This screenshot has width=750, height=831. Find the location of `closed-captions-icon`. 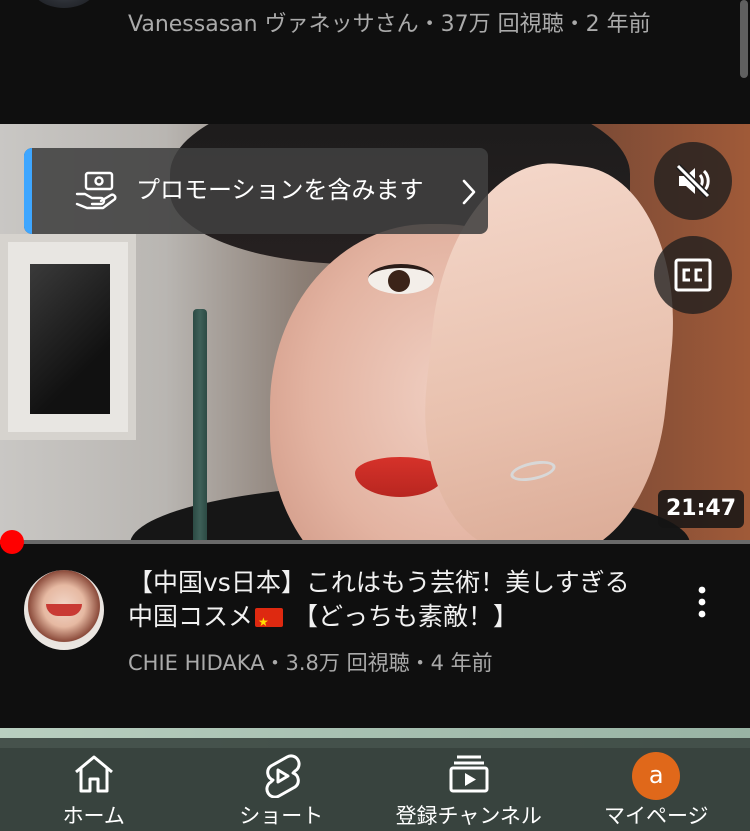

closed-captions-icon is located at coordinates (693, 275).